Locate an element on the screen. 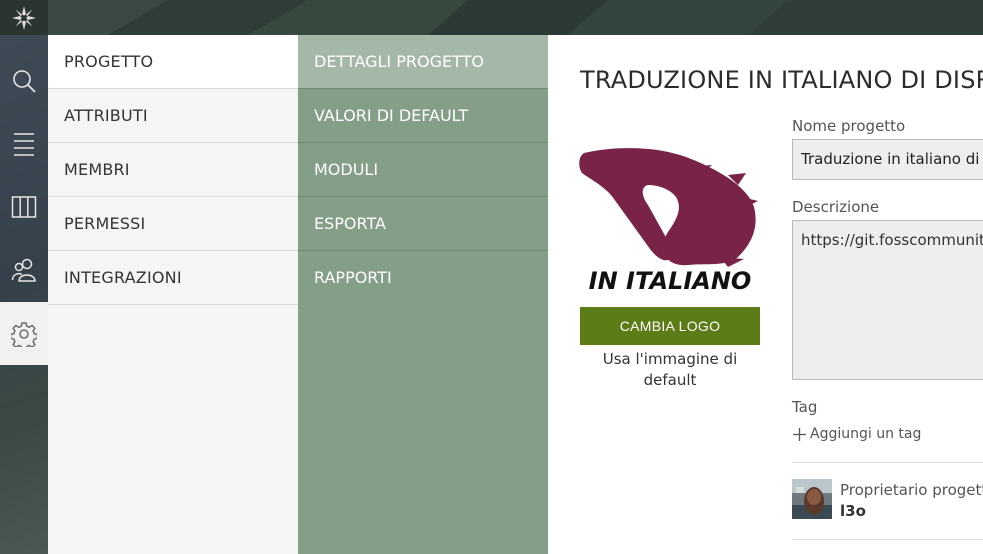 The height and width of the screenshot is (554, 983). description-textarea: https://git.fosscommunity.in is located at coordinates (887, 300).